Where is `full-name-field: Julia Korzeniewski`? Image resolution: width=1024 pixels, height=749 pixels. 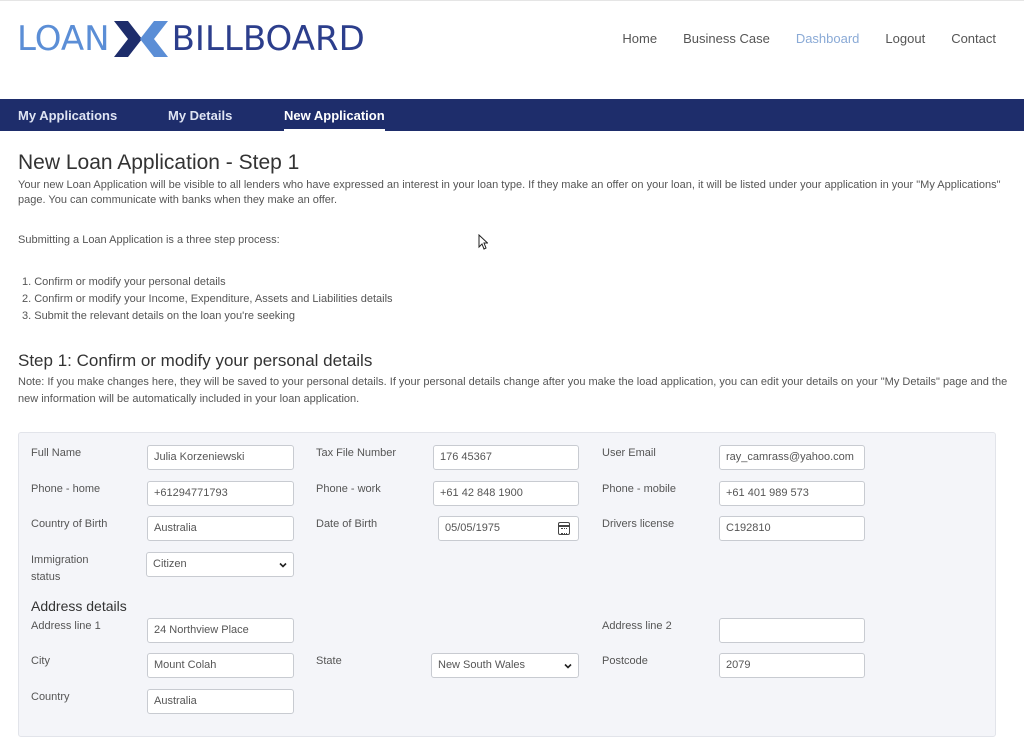
full-name-field: Julia Korzeniewski is located at coordinates (220, 457).